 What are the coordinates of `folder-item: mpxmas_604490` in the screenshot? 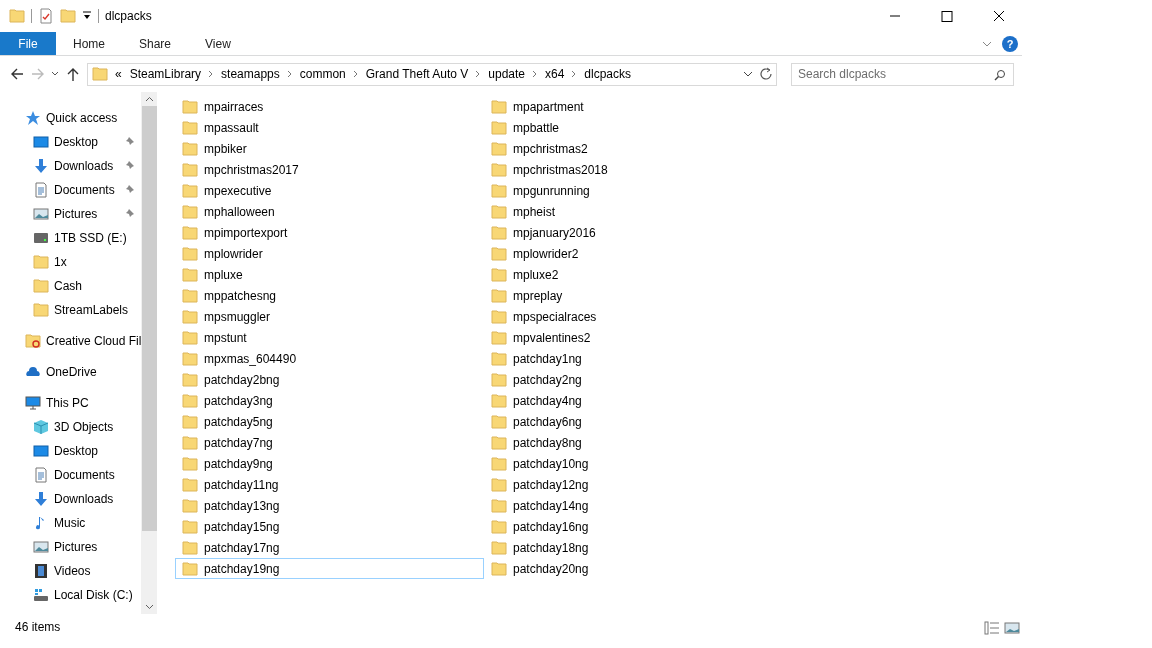 It's located at (329, 358).